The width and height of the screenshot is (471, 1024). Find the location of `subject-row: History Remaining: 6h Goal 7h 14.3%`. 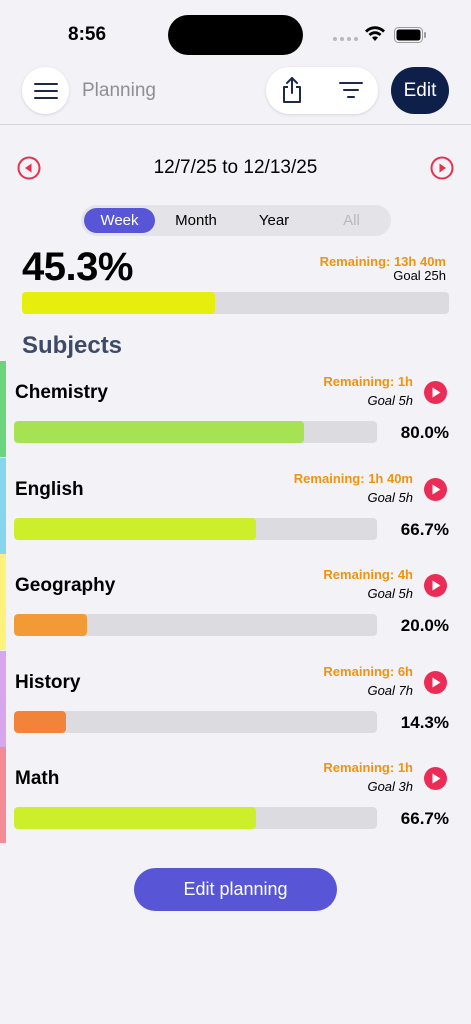

subject-row: History Remaining: 6h Goal 7h 14.3% is located at coordinates (235, 698).